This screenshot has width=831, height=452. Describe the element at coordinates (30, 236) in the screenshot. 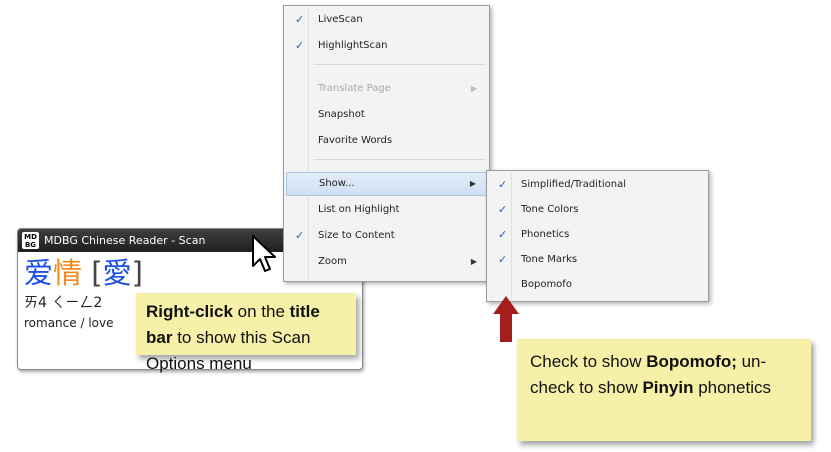

I see `logo-top-text: MD` at that location.